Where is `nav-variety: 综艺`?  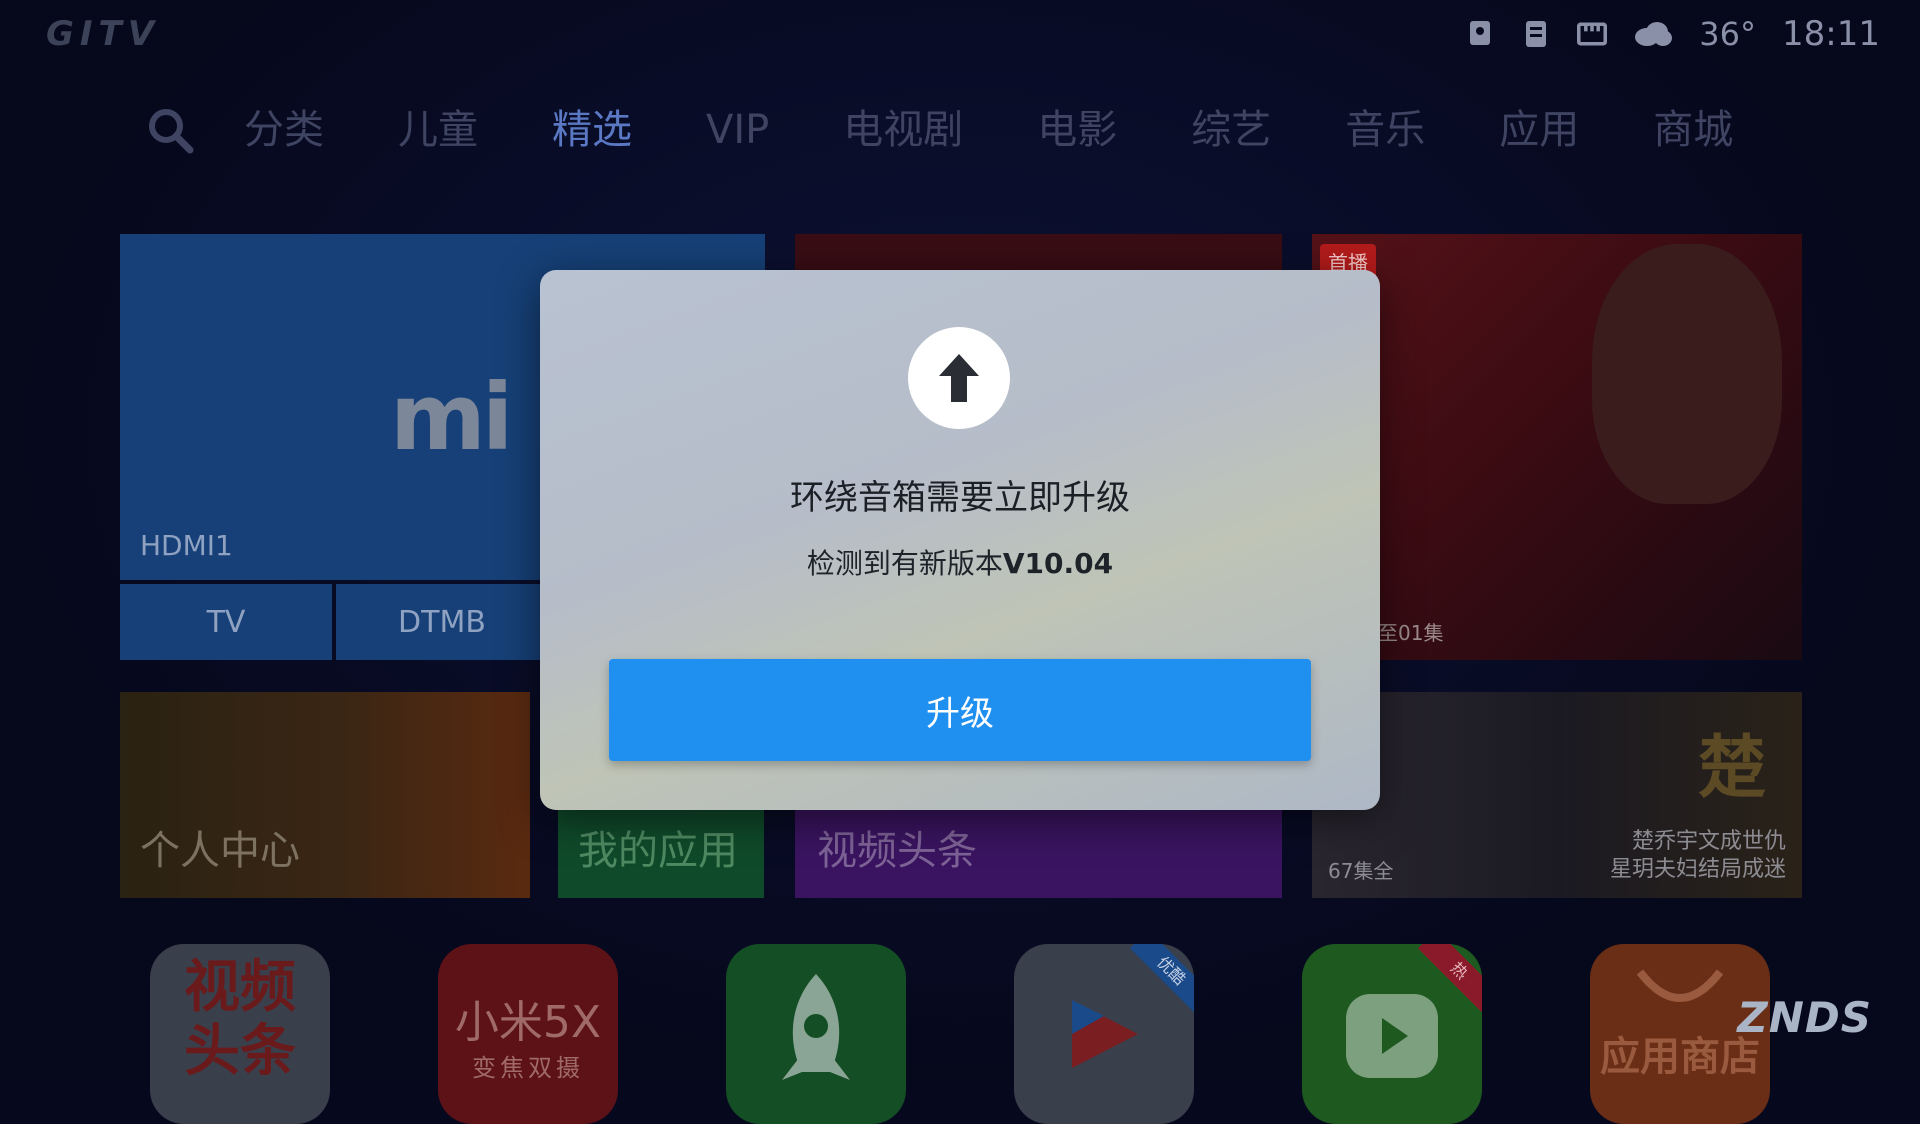
nav-variety: 综艺 is located at coordinates (1231, 130).